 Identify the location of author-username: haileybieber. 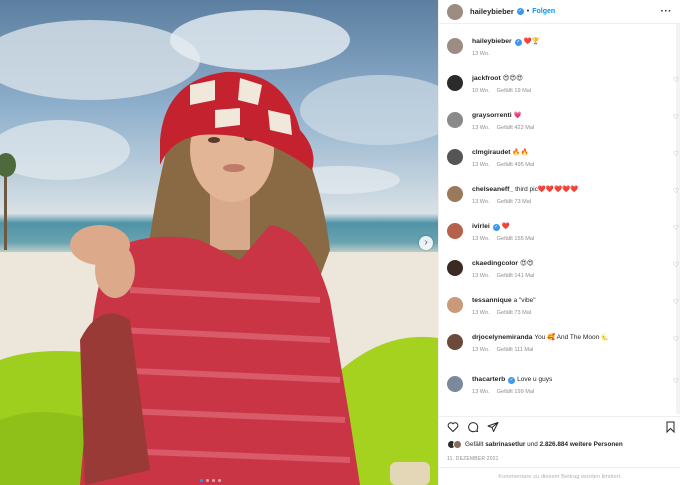
(492, 11).